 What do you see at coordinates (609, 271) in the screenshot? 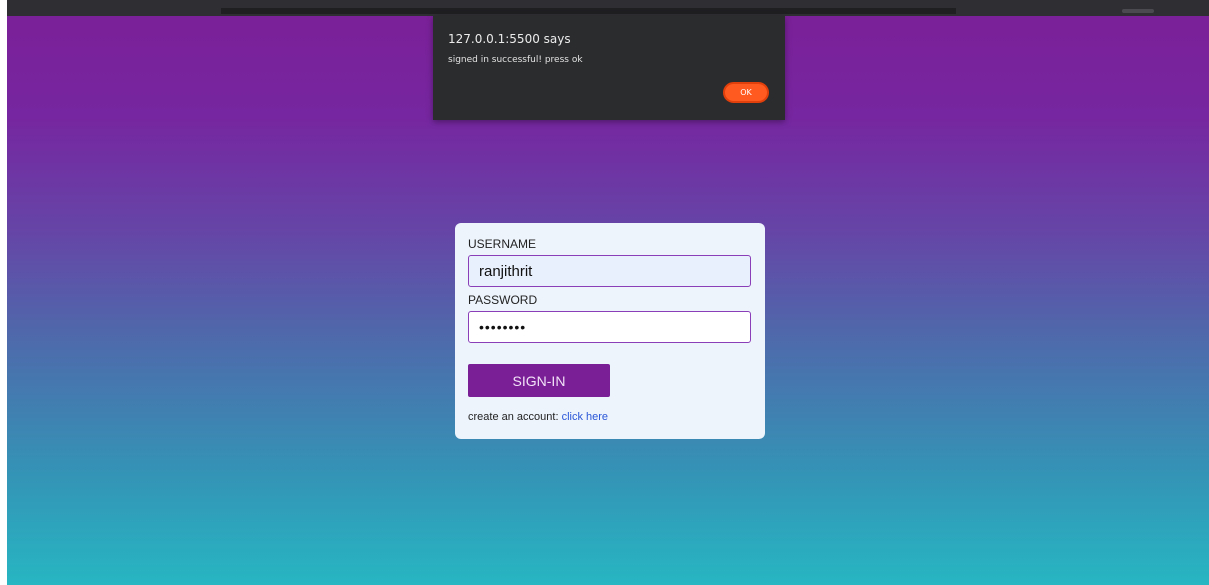
I see `username-field` at bounding box center [609, 271].